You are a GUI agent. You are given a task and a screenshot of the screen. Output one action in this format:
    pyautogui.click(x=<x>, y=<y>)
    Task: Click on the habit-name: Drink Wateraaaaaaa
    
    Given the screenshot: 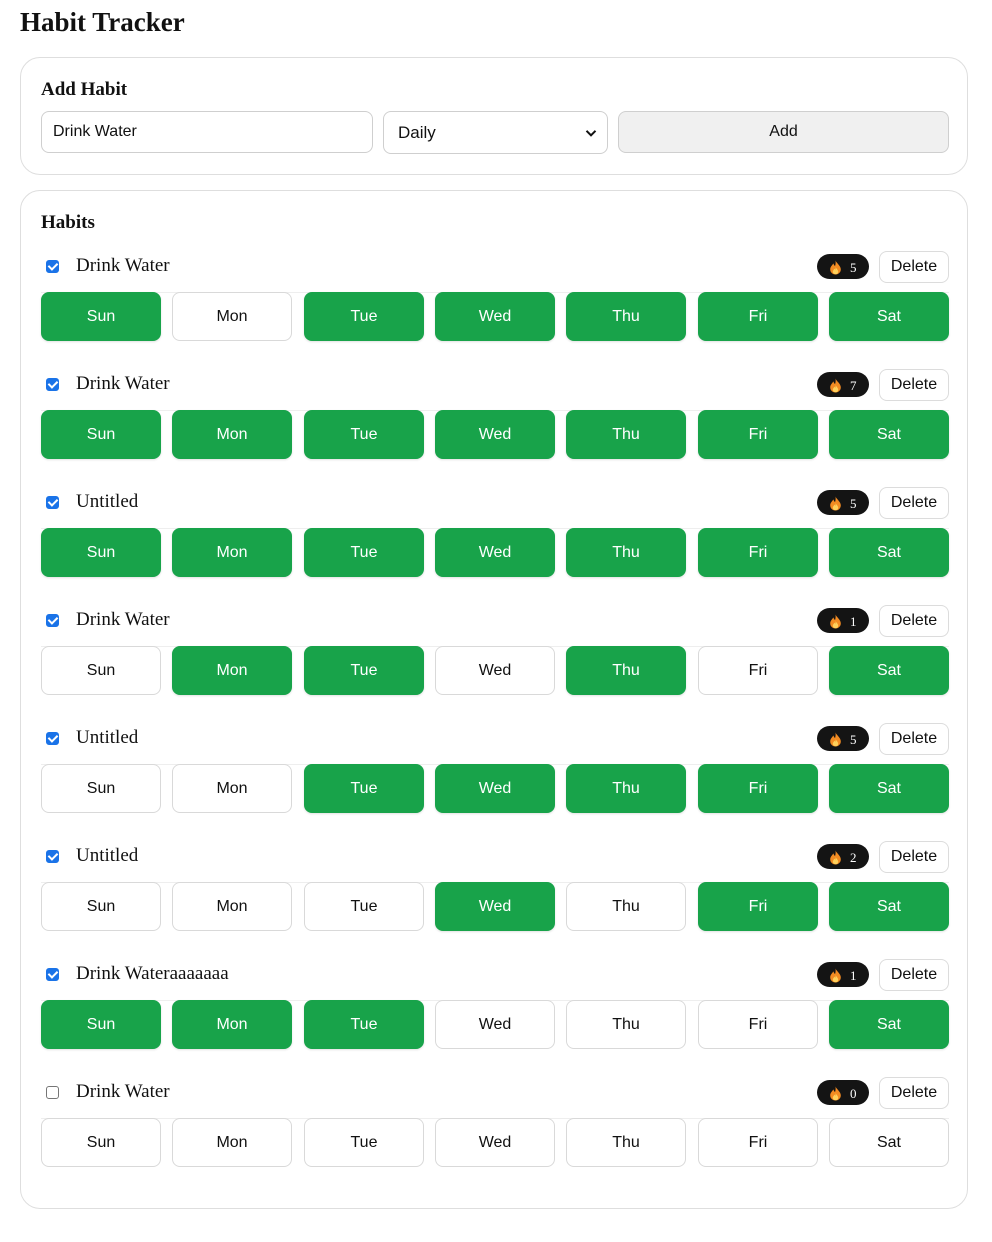 What is the action you would take?
    pyautogui.click(x=152, y=973)
    